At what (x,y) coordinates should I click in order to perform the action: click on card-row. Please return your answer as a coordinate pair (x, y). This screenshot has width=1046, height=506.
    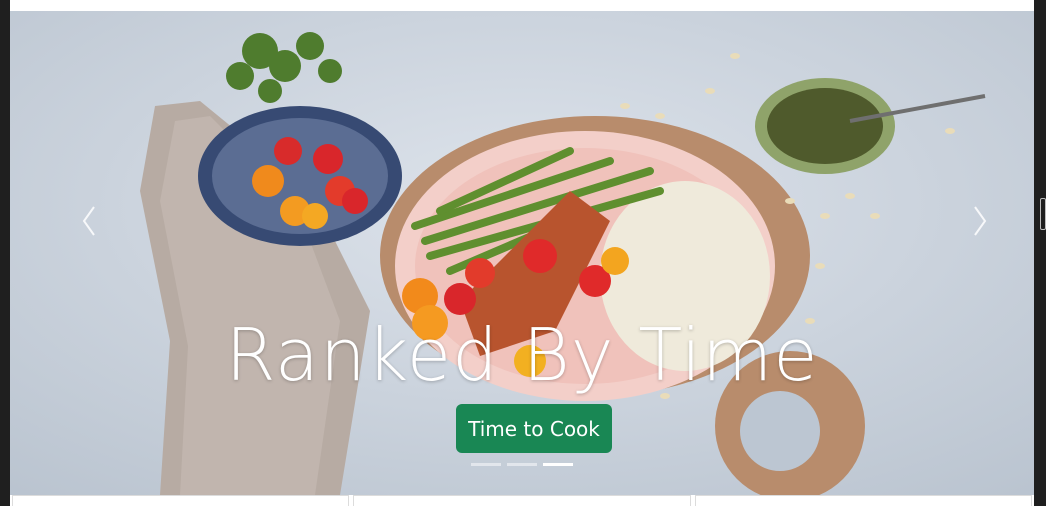
    Looking at the image, I should click on (522, 500).